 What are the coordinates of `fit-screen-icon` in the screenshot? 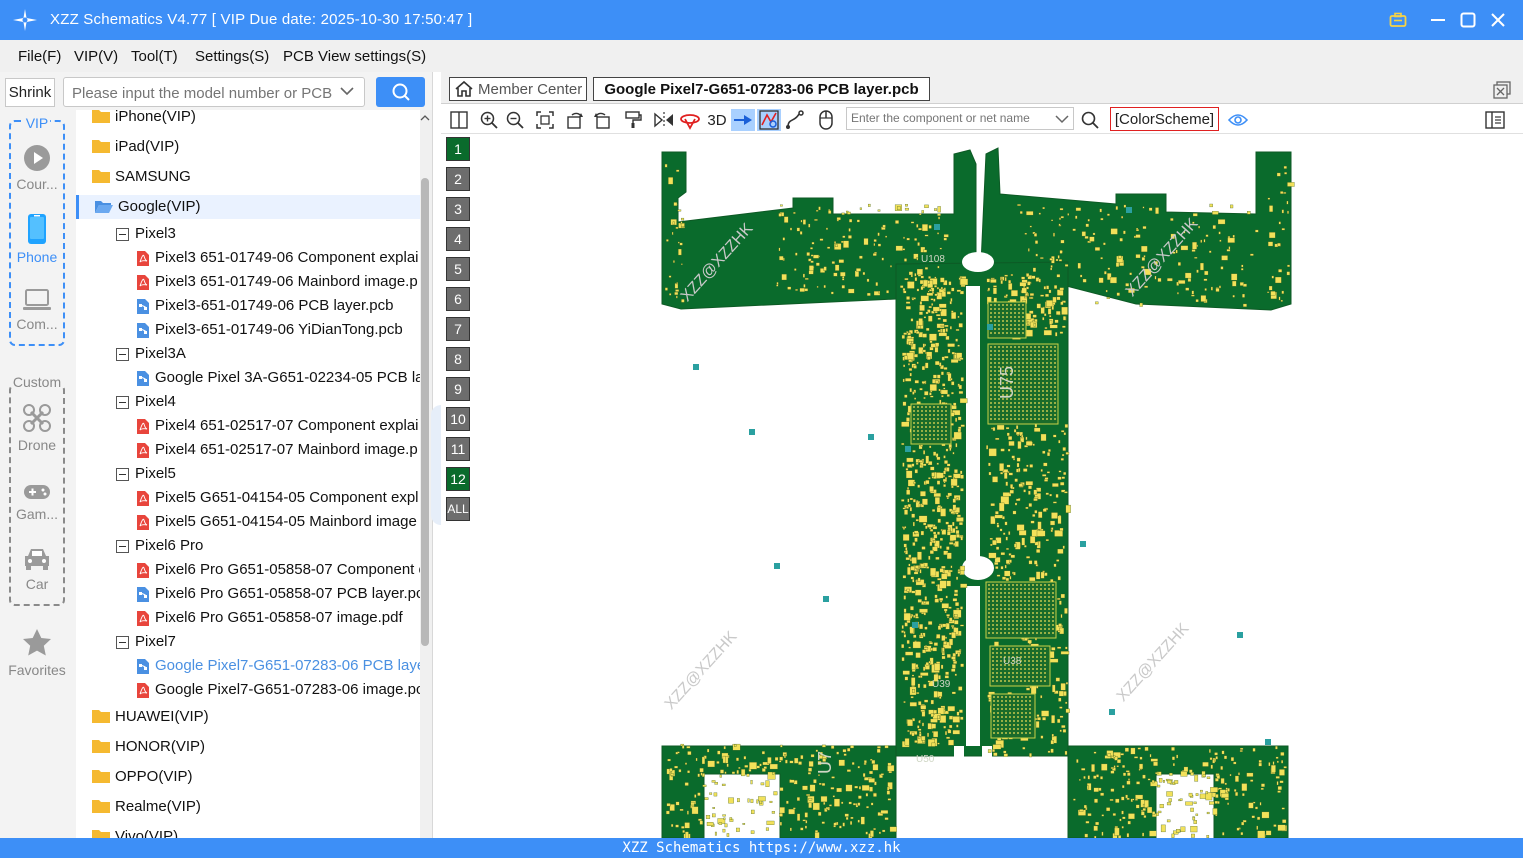 It's located at (545, 120).